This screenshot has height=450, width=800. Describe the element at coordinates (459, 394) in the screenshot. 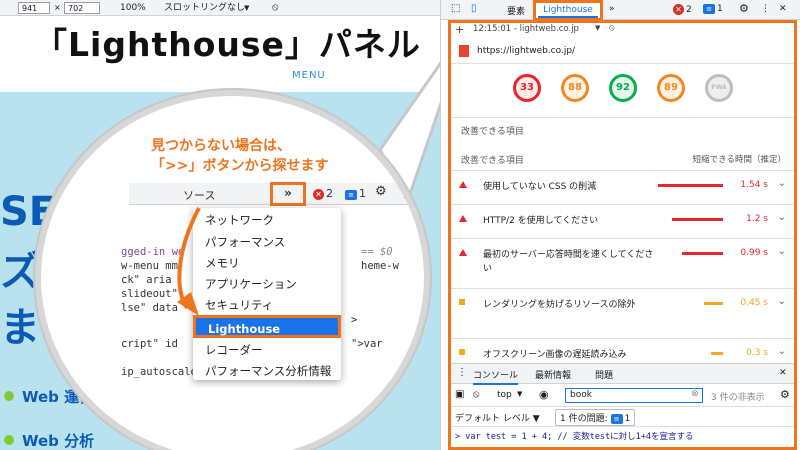

I see `sidebar-toggle-icon: ▣` at that location.